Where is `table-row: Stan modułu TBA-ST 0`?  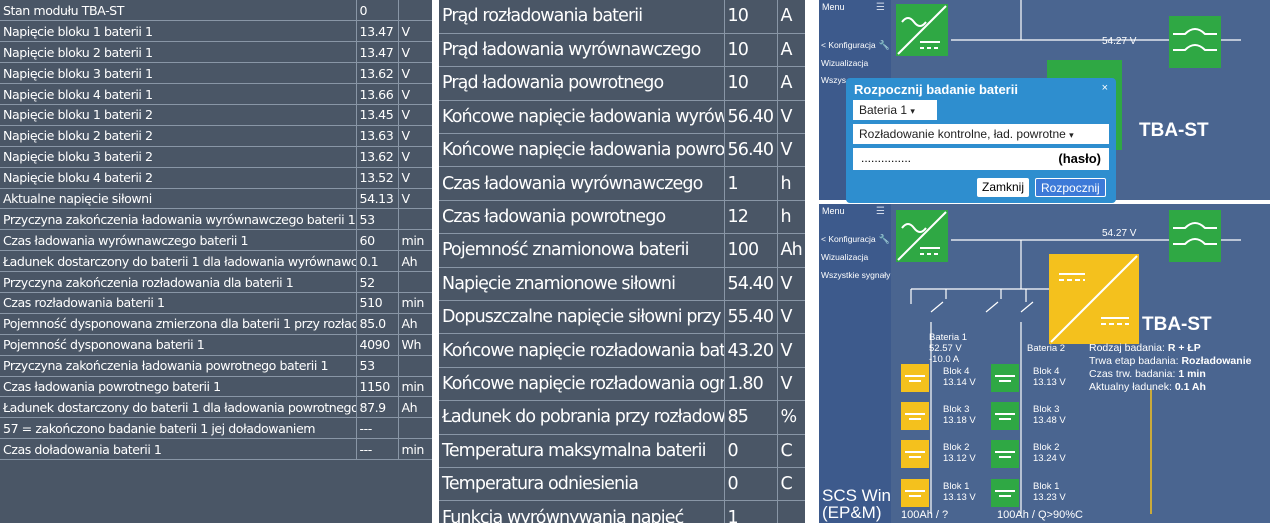 table-row: Stan modułu TBA-ST 0 is located at coordinates (216, 11).